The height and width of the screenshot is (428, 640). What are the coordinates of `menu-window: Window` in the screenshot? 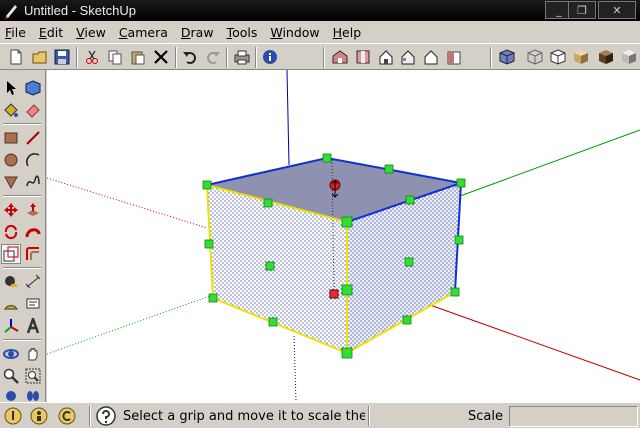 It's located at (294, 32).